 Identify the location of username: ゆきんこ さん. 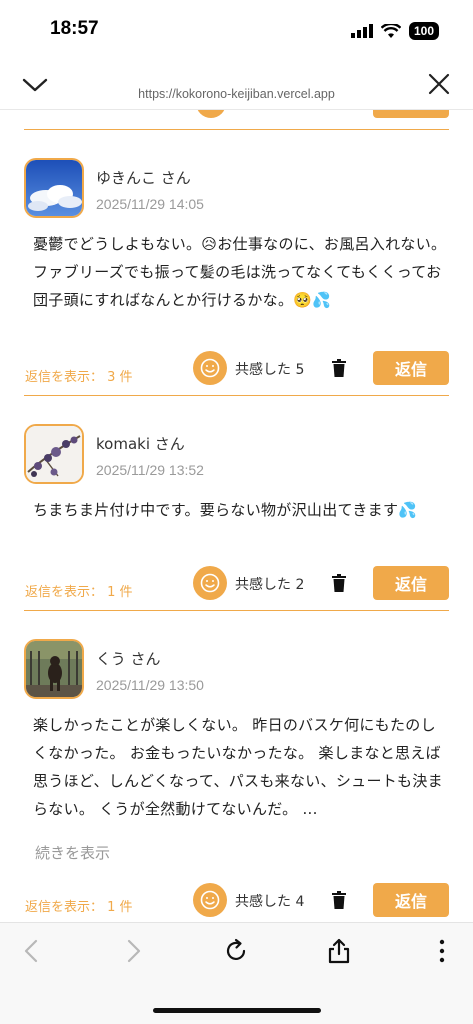
(143, 177).